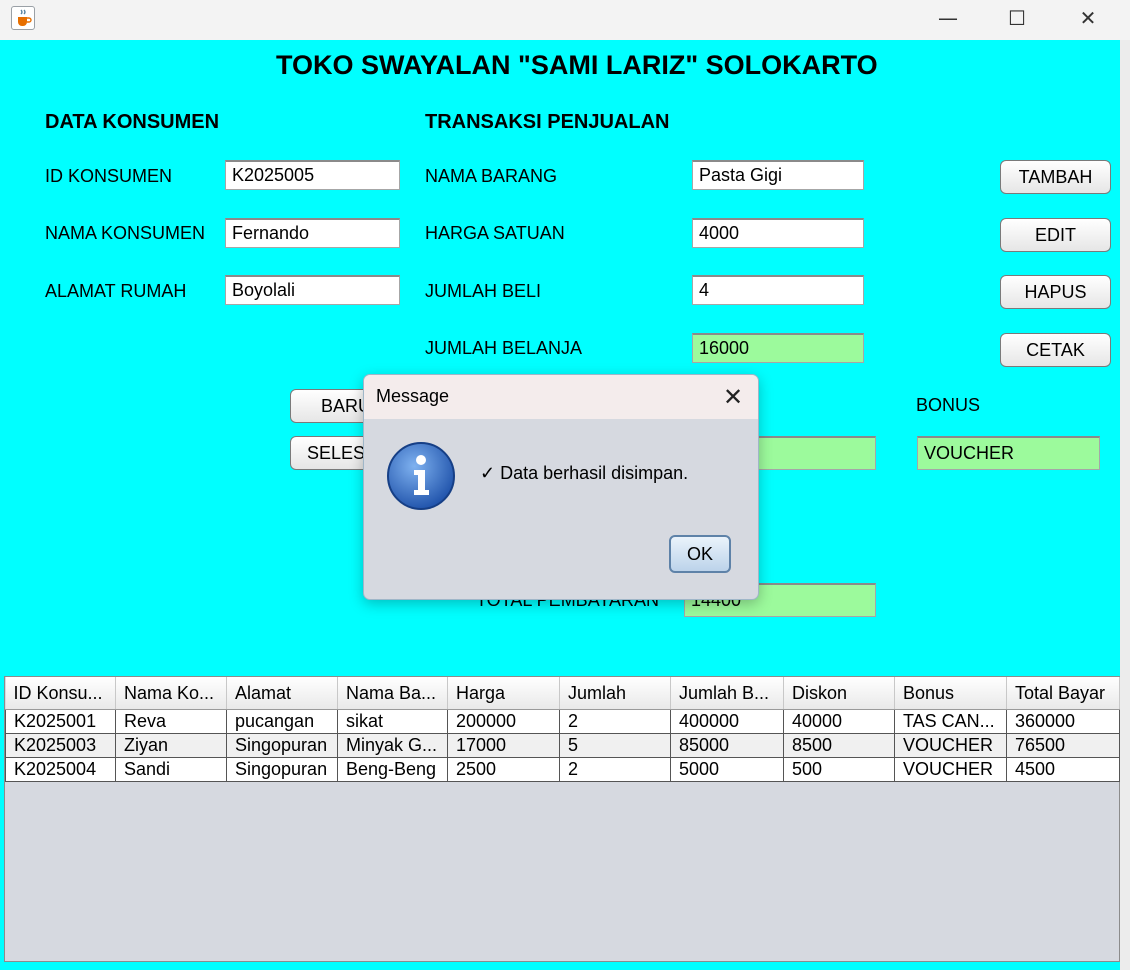 The width and height of the screenshot is (1130, 980). I want to click on nama-konsumen-field: Fernando, so click(312, 233).